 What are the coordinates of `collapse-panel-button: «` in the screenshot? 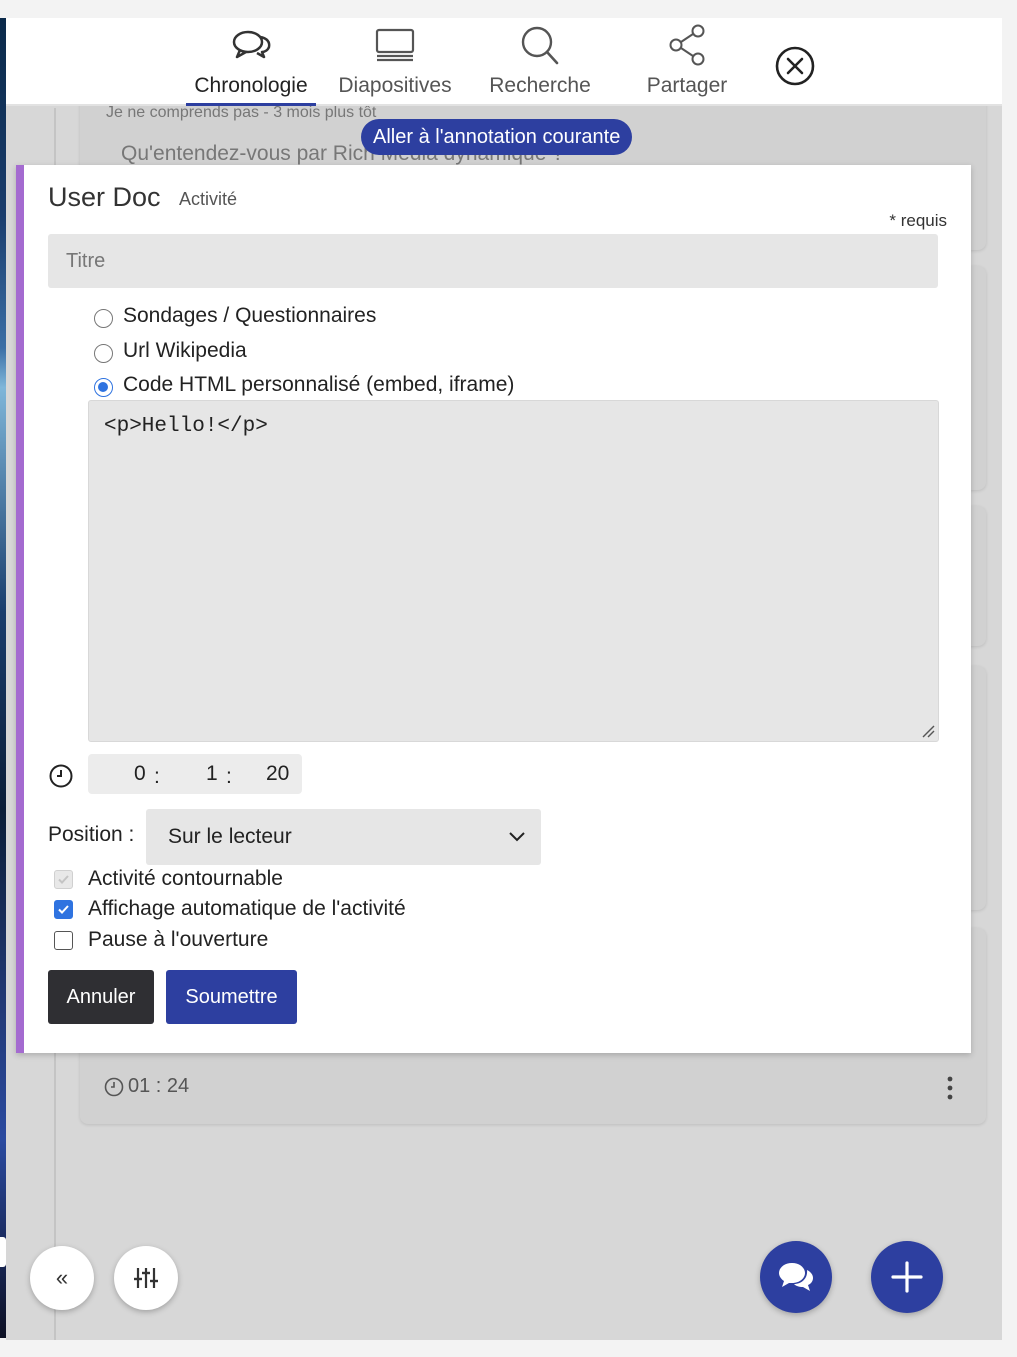 It's located at (62, 1278).